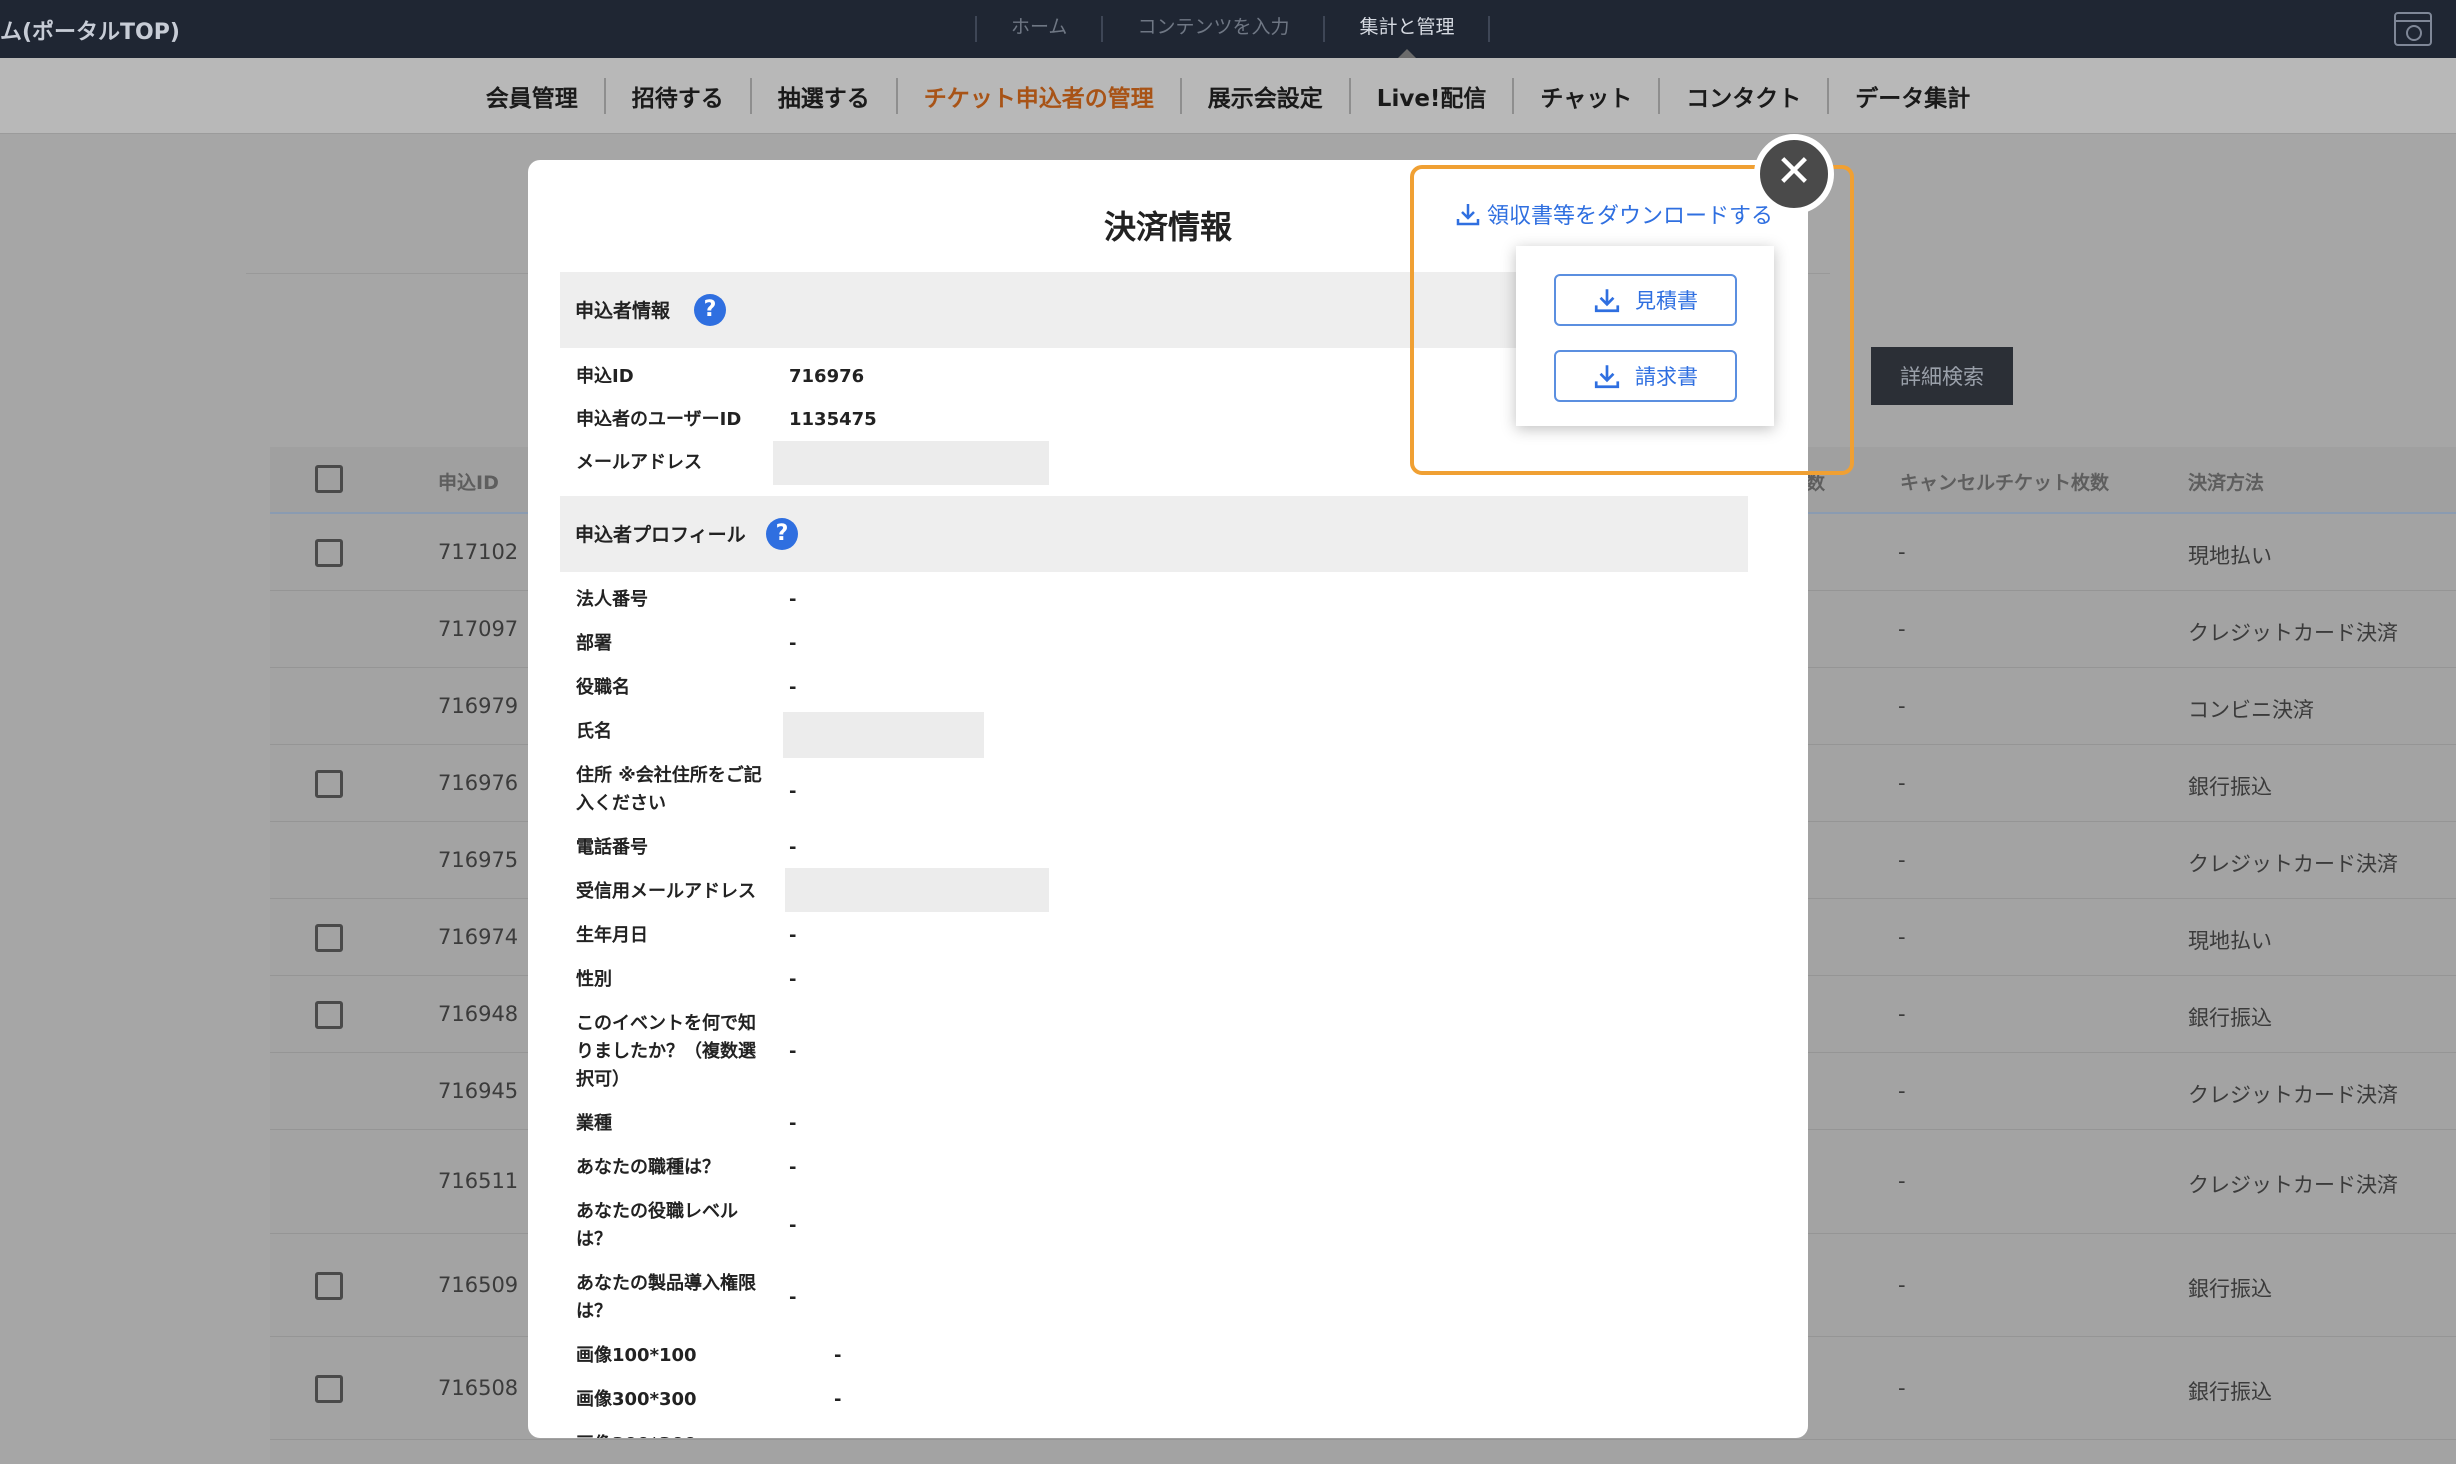  I want to click on select-all-checkbox, so click(329, 479).